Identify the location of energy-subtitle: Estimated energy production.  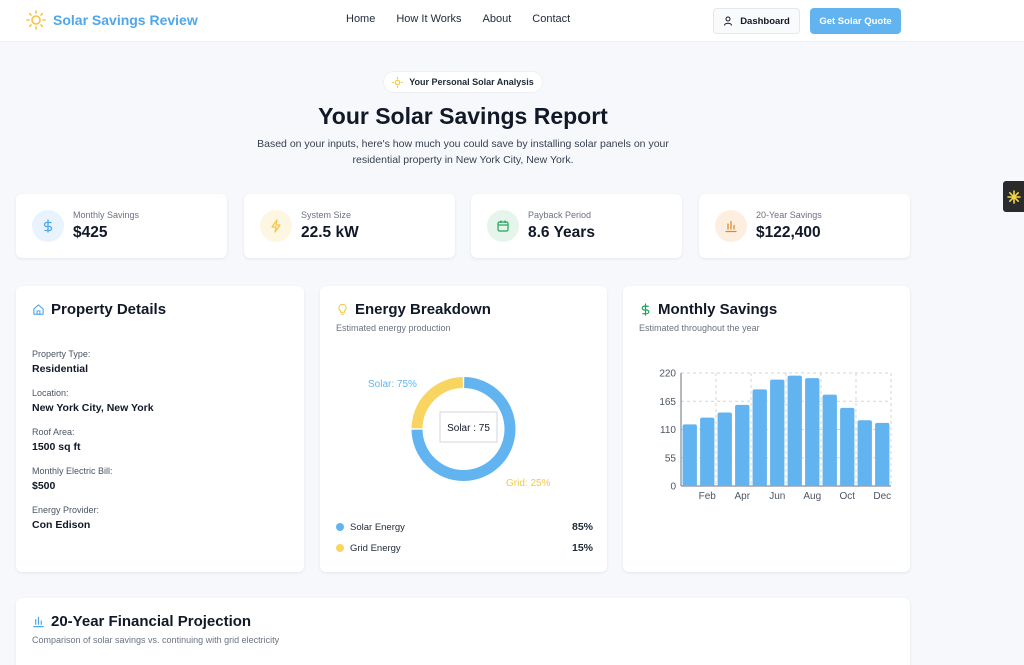
(393, 328).